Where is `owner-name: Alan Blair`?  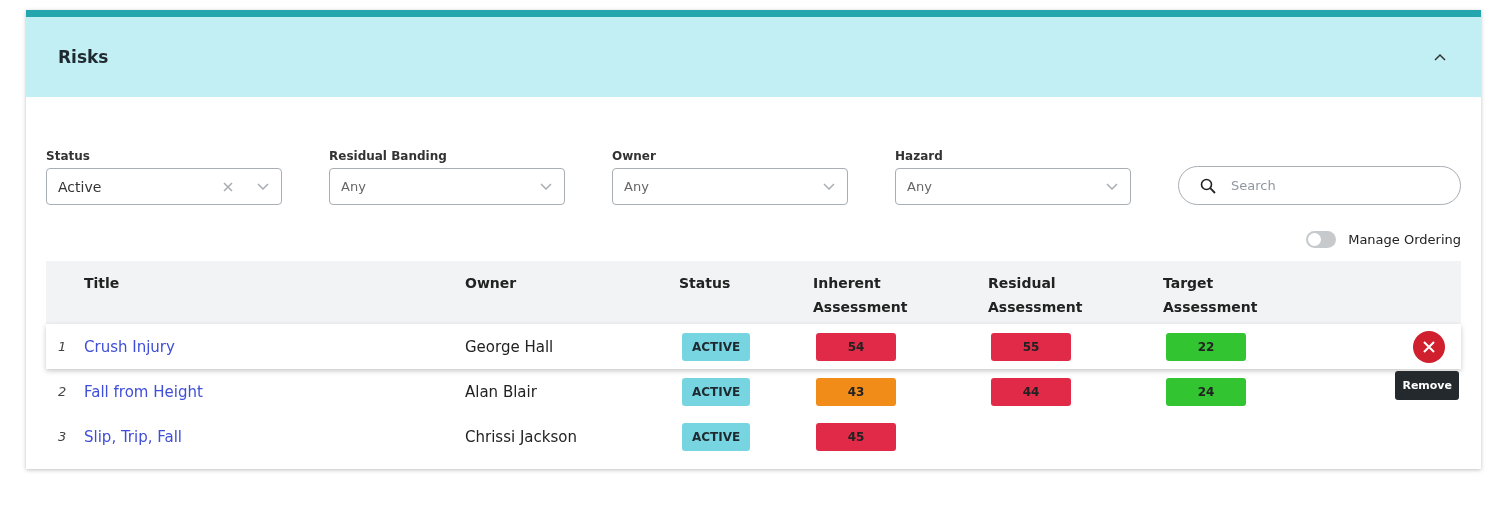
owner-name: Alan Blair is located at coordinates (501, 391).